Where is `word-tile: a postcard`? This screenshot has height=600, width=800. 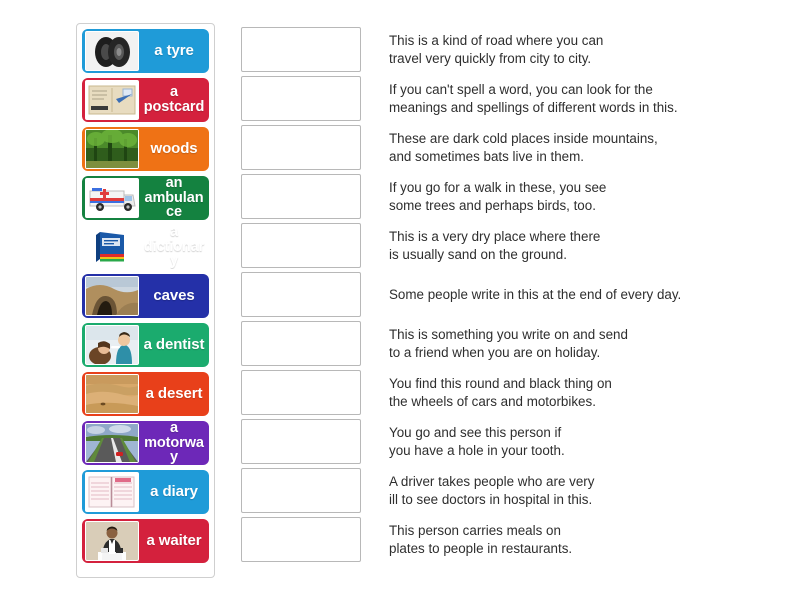 word-tile: a postcard is located at coordinates (145, 100).